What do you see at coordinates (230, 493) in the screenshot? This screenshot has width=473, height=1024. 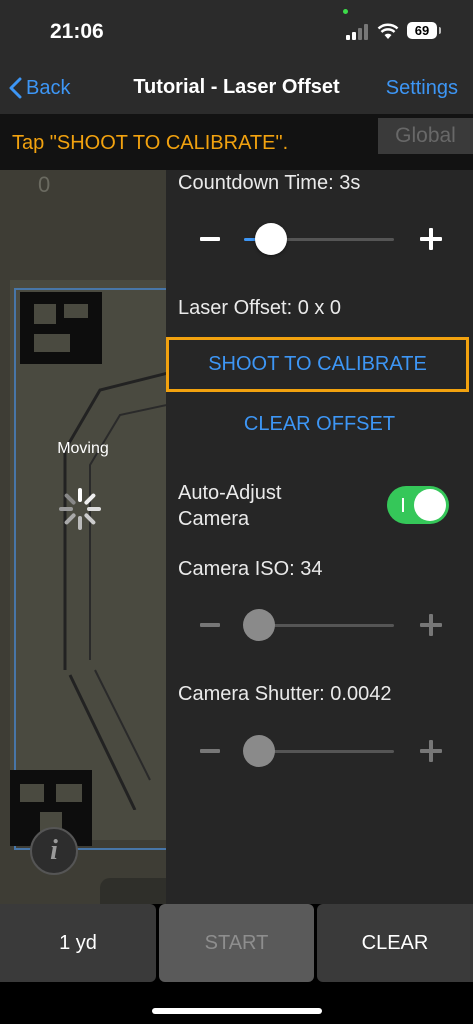 I see `auto-adjust-label-line1: Auto-Adjust` at bounding box center [230, 493].